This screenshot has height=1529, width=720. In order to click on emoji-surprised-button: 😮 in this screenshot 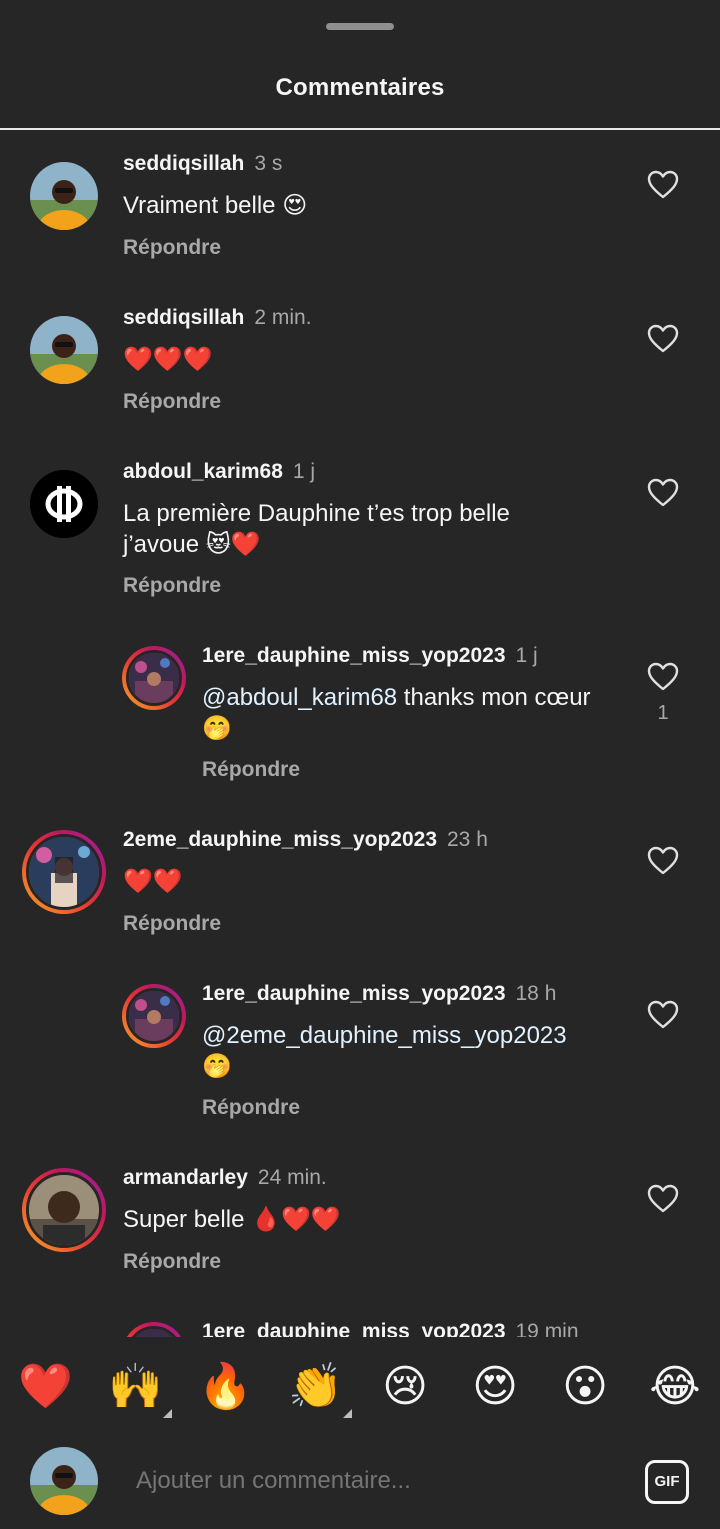, I will do `click(585, 1387)`.